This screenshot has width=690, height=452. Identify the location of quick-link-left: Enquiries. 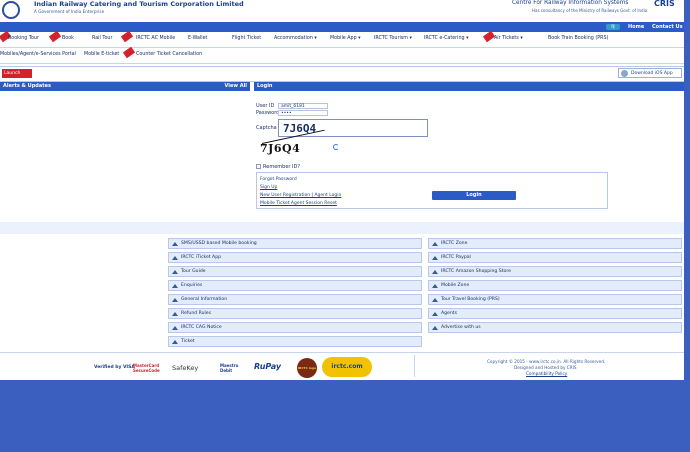
(295, 285).